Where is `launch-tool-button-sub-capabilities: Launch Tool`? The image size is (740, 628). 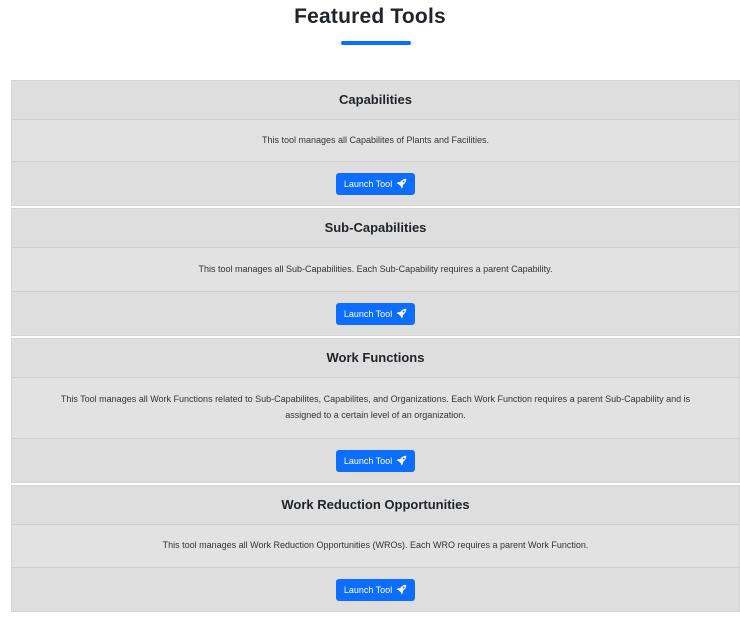
launch-tool-button-sub-capabilities: Launch Tool is located at coordinates (375, 313).